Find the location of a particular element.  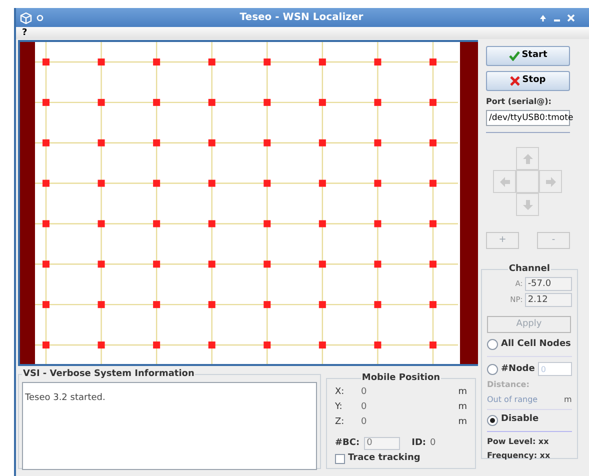

trace-checkbox is located at coordinates (340, 459).